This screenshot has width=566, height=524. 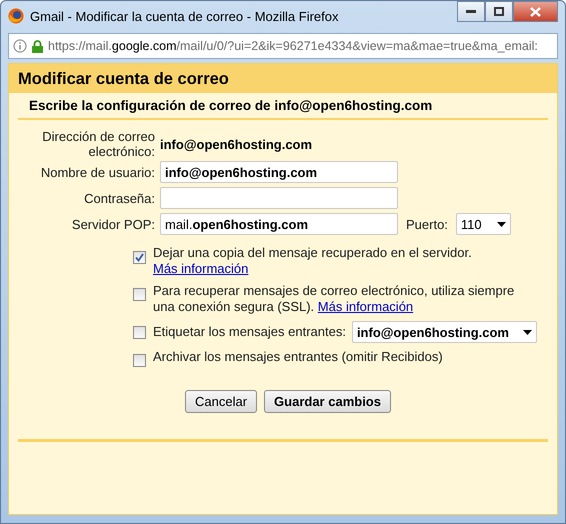 I want to click on firefox-logo-icon, so click(x=16, y=16).